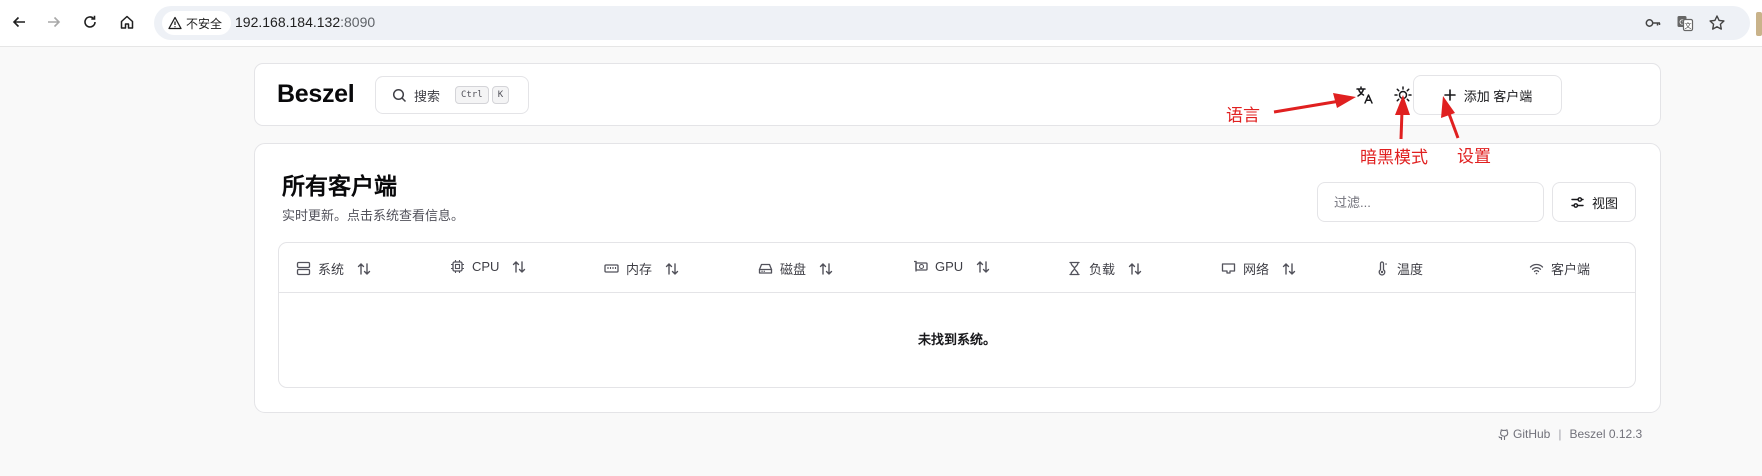 The width and height of the screenshot is (1762, 476). What do you see at coordinates (1577, 202) in the screenshot?
I see `sliders-icon` at bounding box center [1577, 202].